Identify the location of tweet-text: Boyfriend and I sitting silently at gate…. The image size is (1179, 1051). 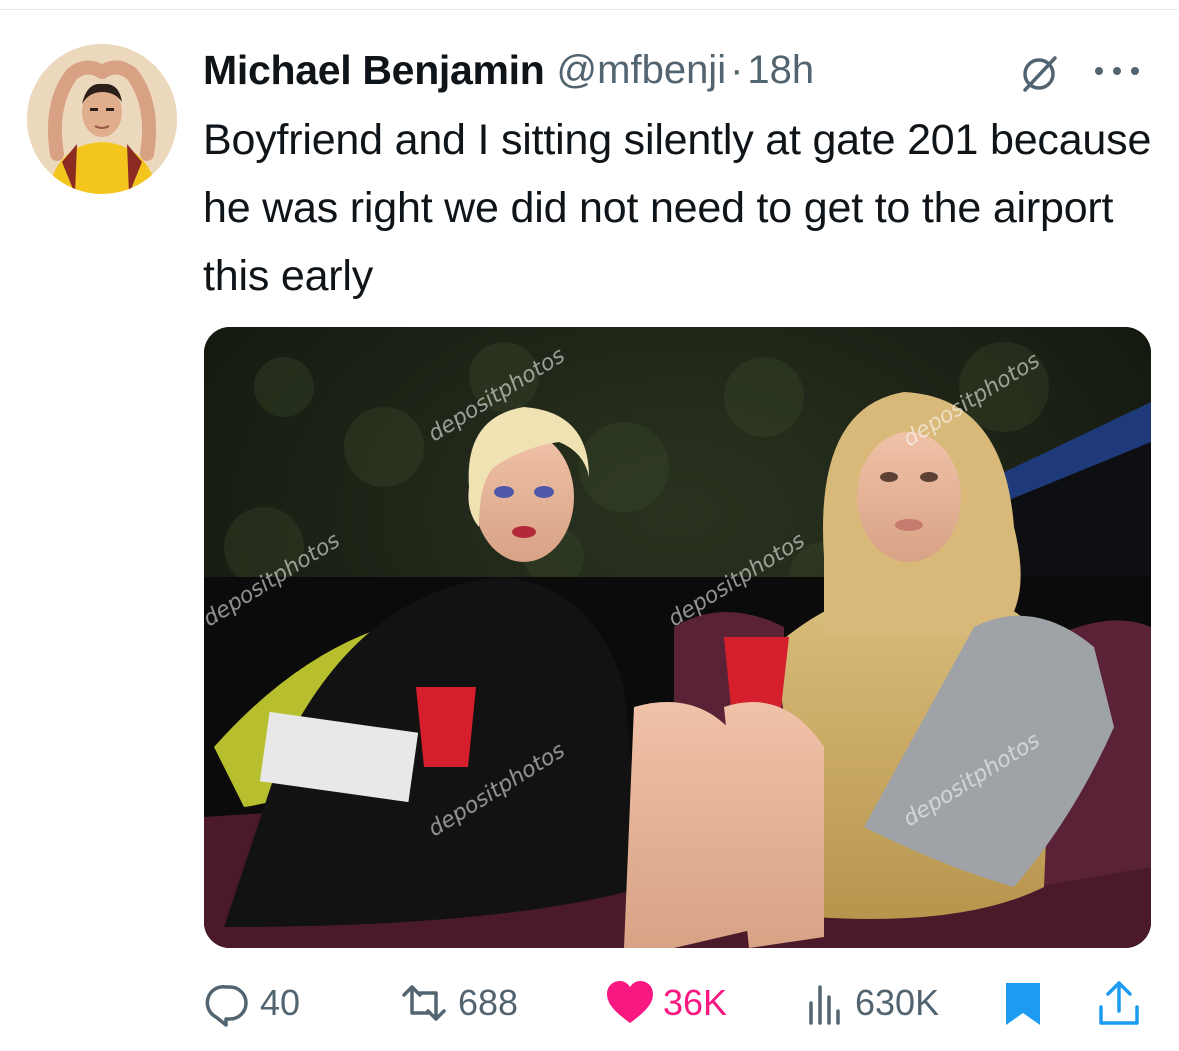
(677, 208).